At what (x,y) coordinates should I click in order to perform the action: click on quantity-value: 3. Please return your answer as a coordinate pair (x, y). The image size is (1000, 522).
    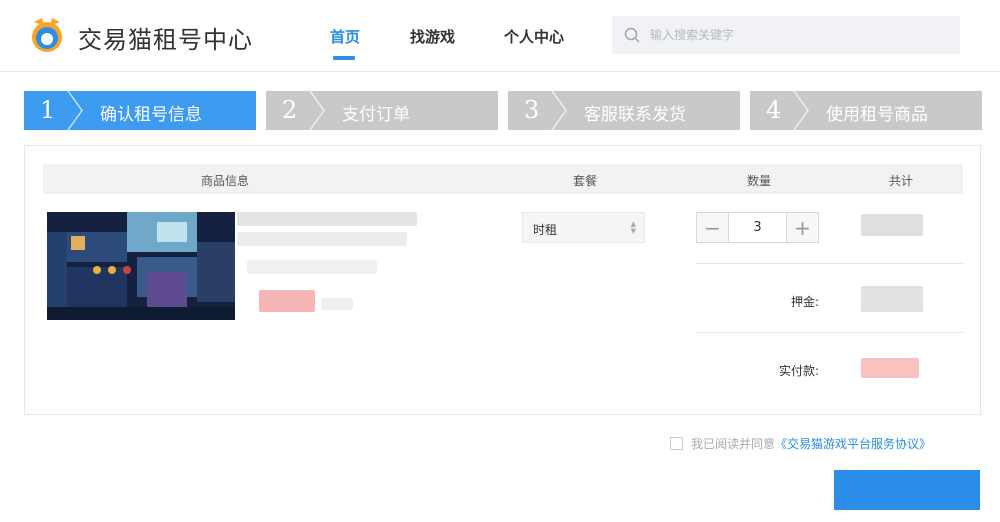
    Looking at the image, I should click on (757, 227).